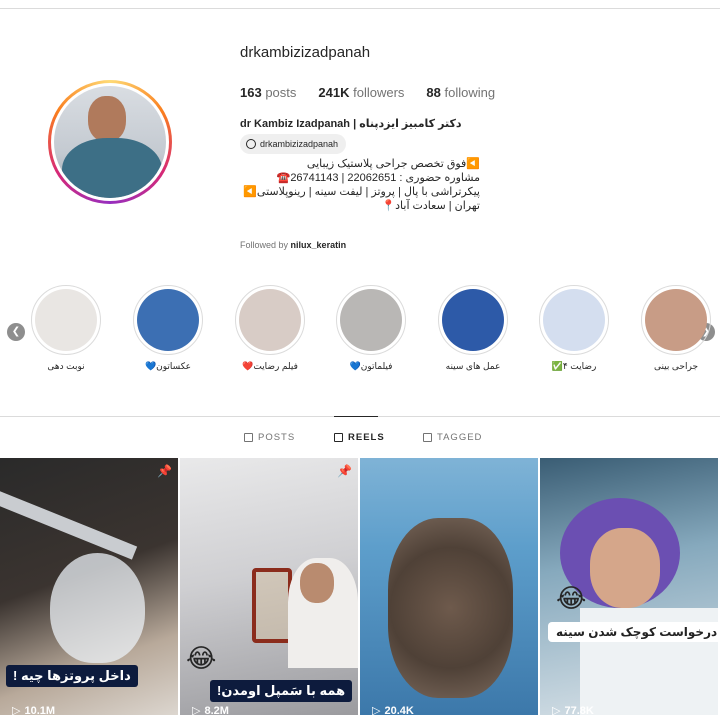  I want to click on posts-stat: 163 posts, so click(268, 92).